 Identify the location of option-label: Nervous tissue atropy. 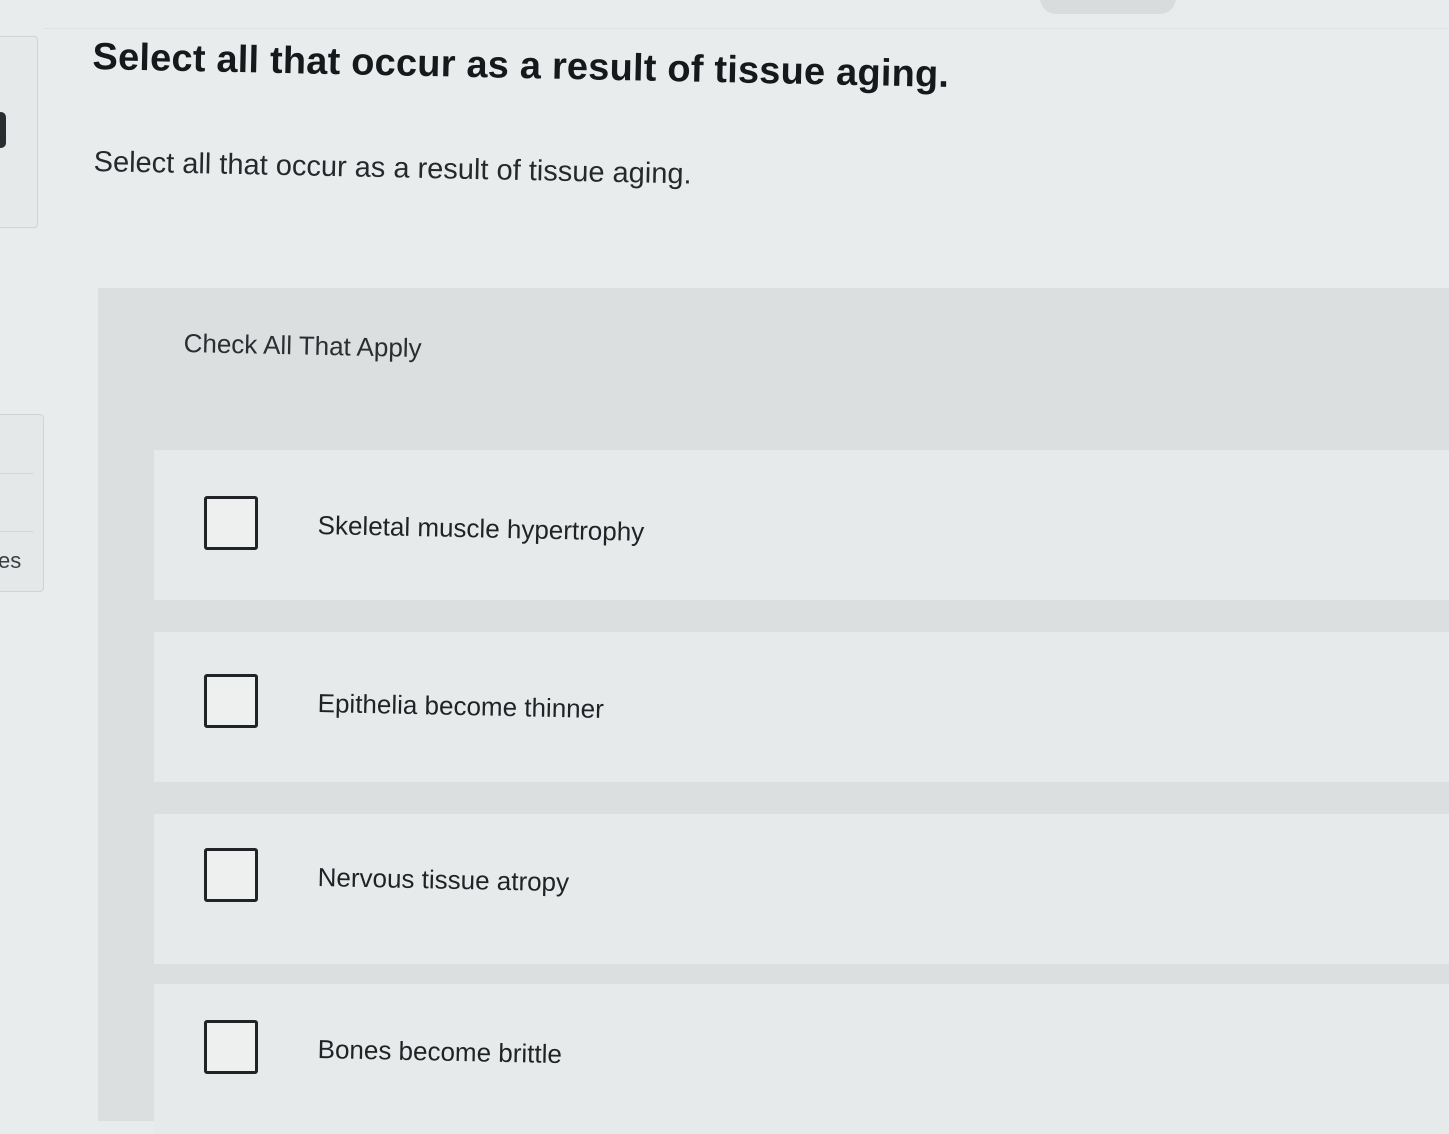
(443, 880).